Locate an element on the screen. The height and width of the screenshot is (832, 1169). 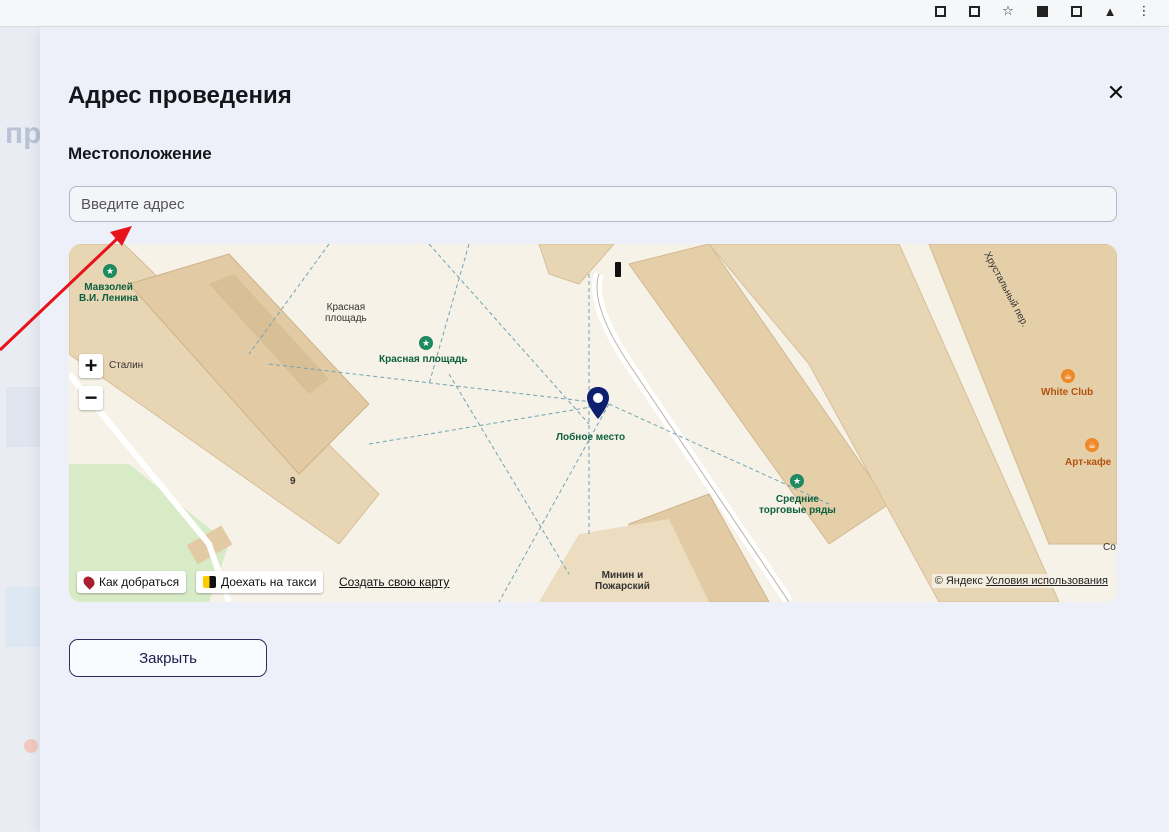
copyright-text: © Яндекс is located at coordinates (958, 581).